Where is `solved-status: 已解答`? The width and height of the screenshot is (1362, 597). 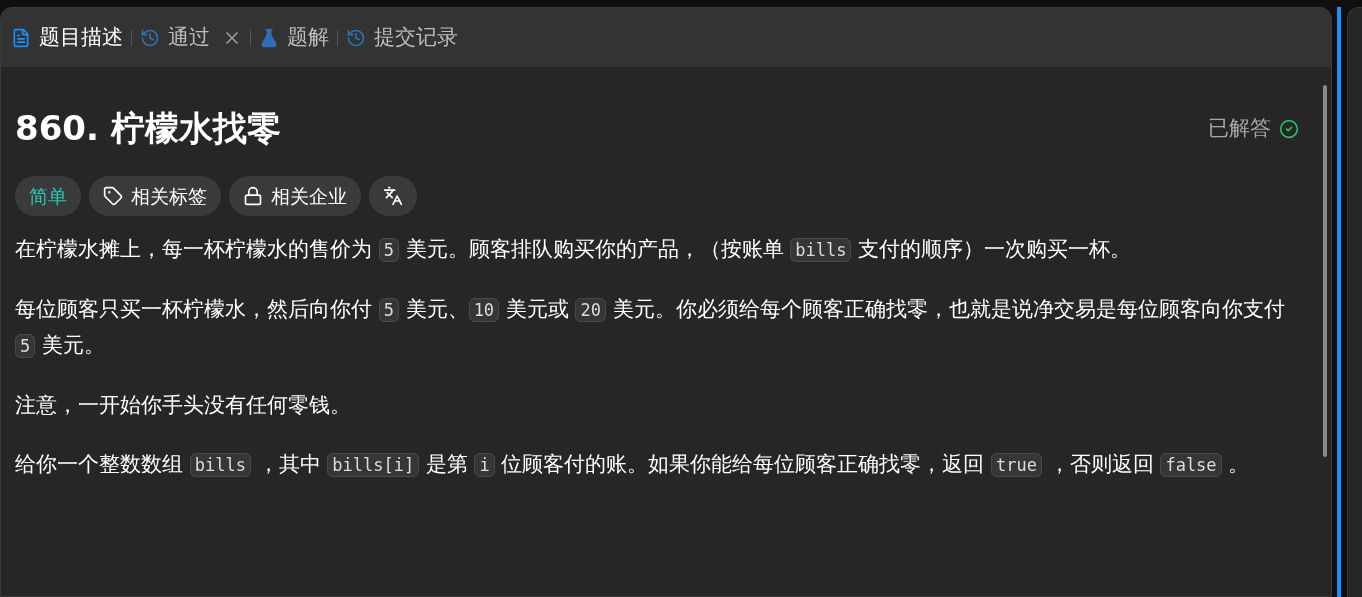
solved-status: 已解答 is located at coordinates (1239, 128).